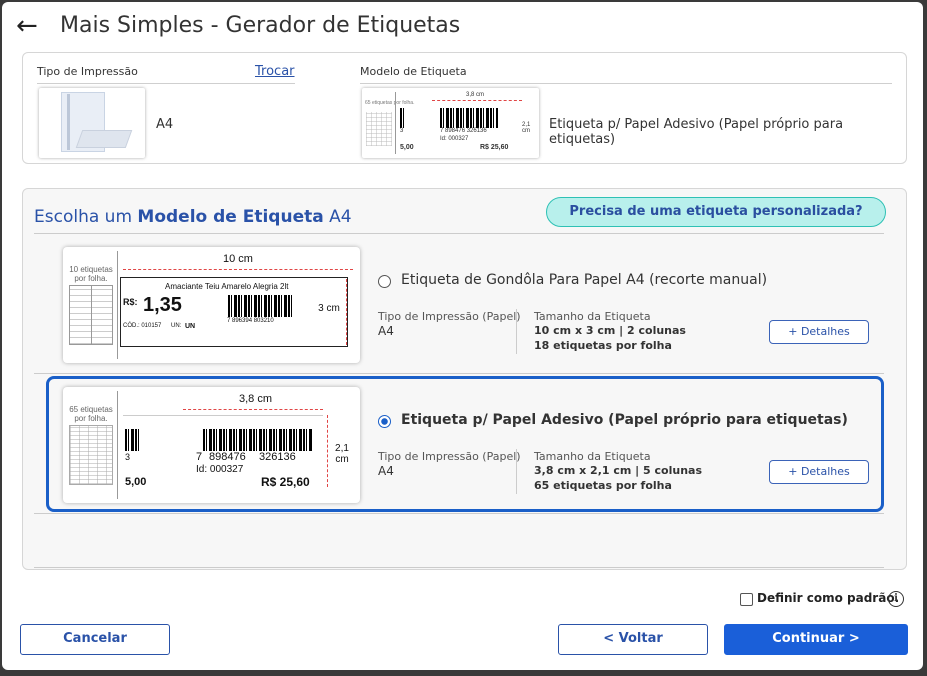 Image resolution: width=927 pixels, height=676 pixels. Describe the element at coordinates (610, 330) in the screenshot. I see `option-1-size-value: 10 cm x 3 cm | 2 colunas` at that location.